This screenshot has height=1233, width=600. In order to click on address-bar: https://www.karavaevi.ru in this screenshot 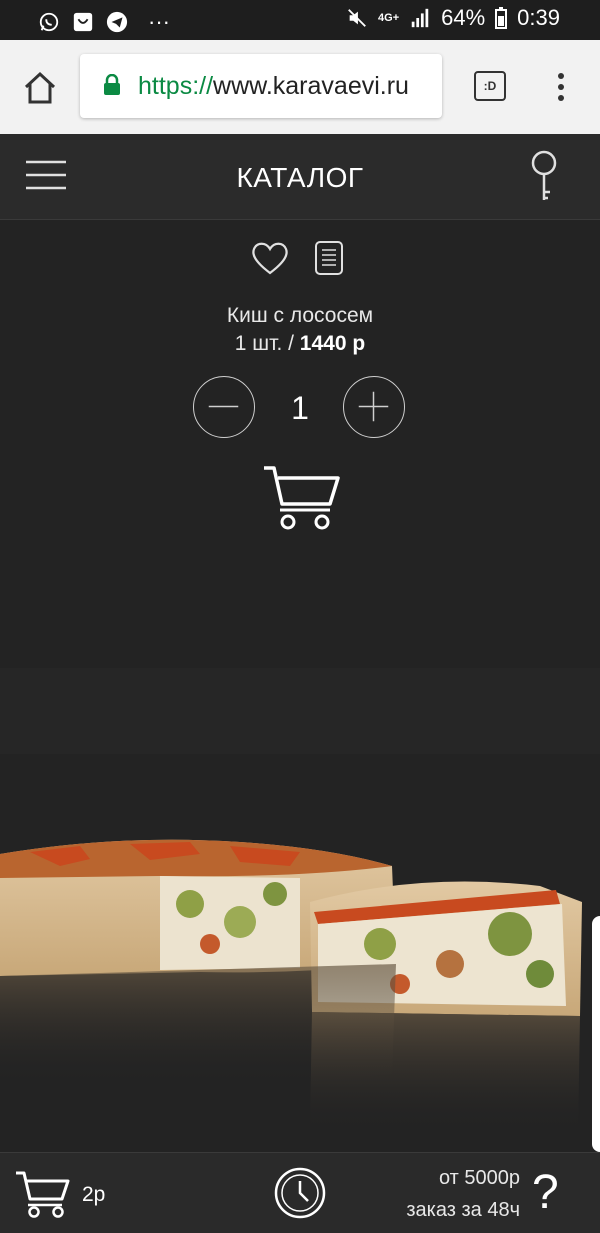, I will do `click(261, 86)`.